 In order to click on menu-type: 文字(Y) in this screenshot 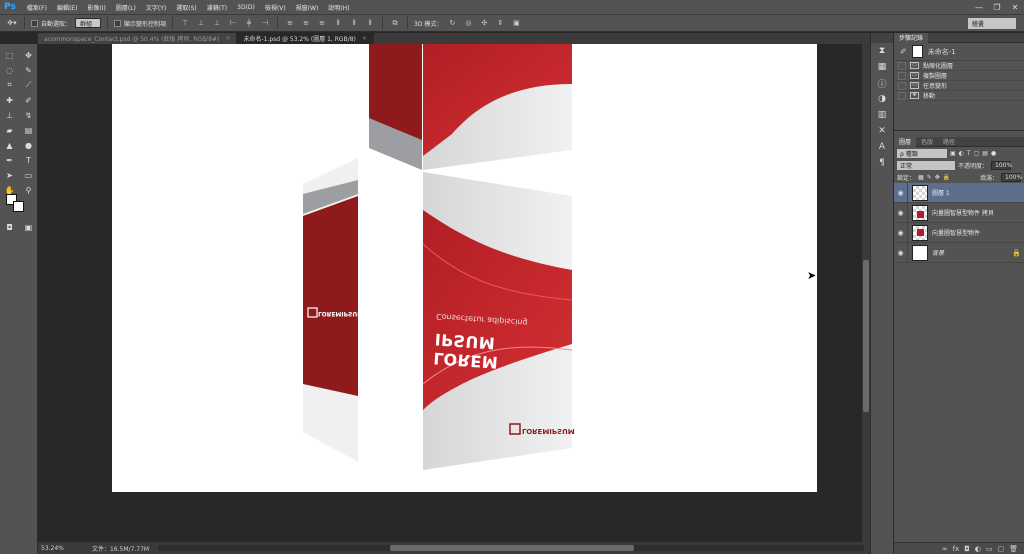, I will do `click(156, 7)`.